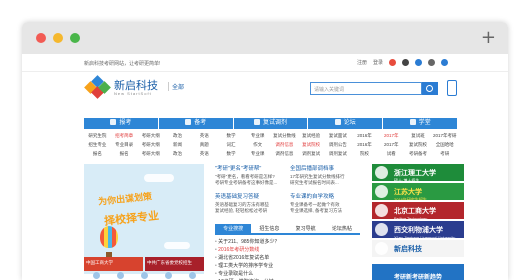 The width and height of the screenshot is (530, 280). Describe the element at coordinates (325, 203) in the screenshot. I see `article-block: 专业课的自学攻略 专业课备考一起做个有效 专业课选择, 备考复习方法` at that location.